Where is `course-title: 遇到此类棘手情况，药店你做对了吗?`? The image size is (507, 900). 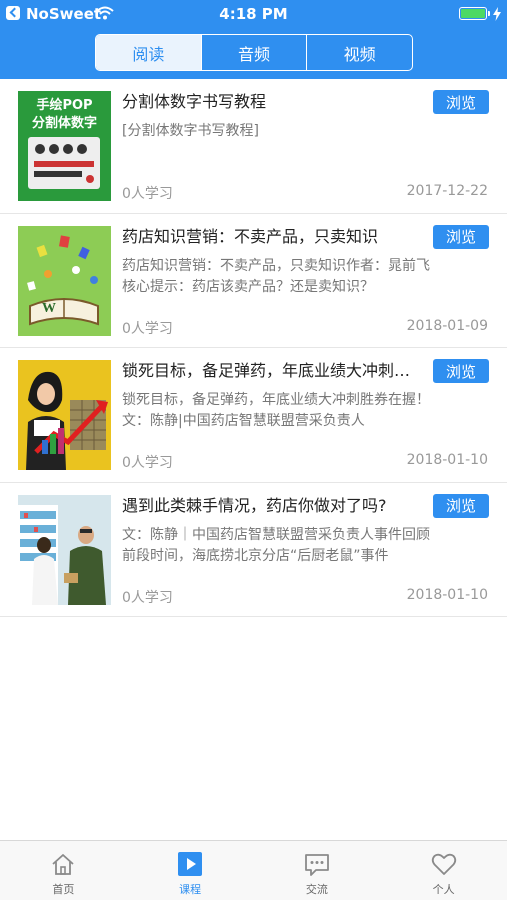
course-title: 遇到此类棘手情况，药店你做对了吗? is located at coordinates (254, 505).